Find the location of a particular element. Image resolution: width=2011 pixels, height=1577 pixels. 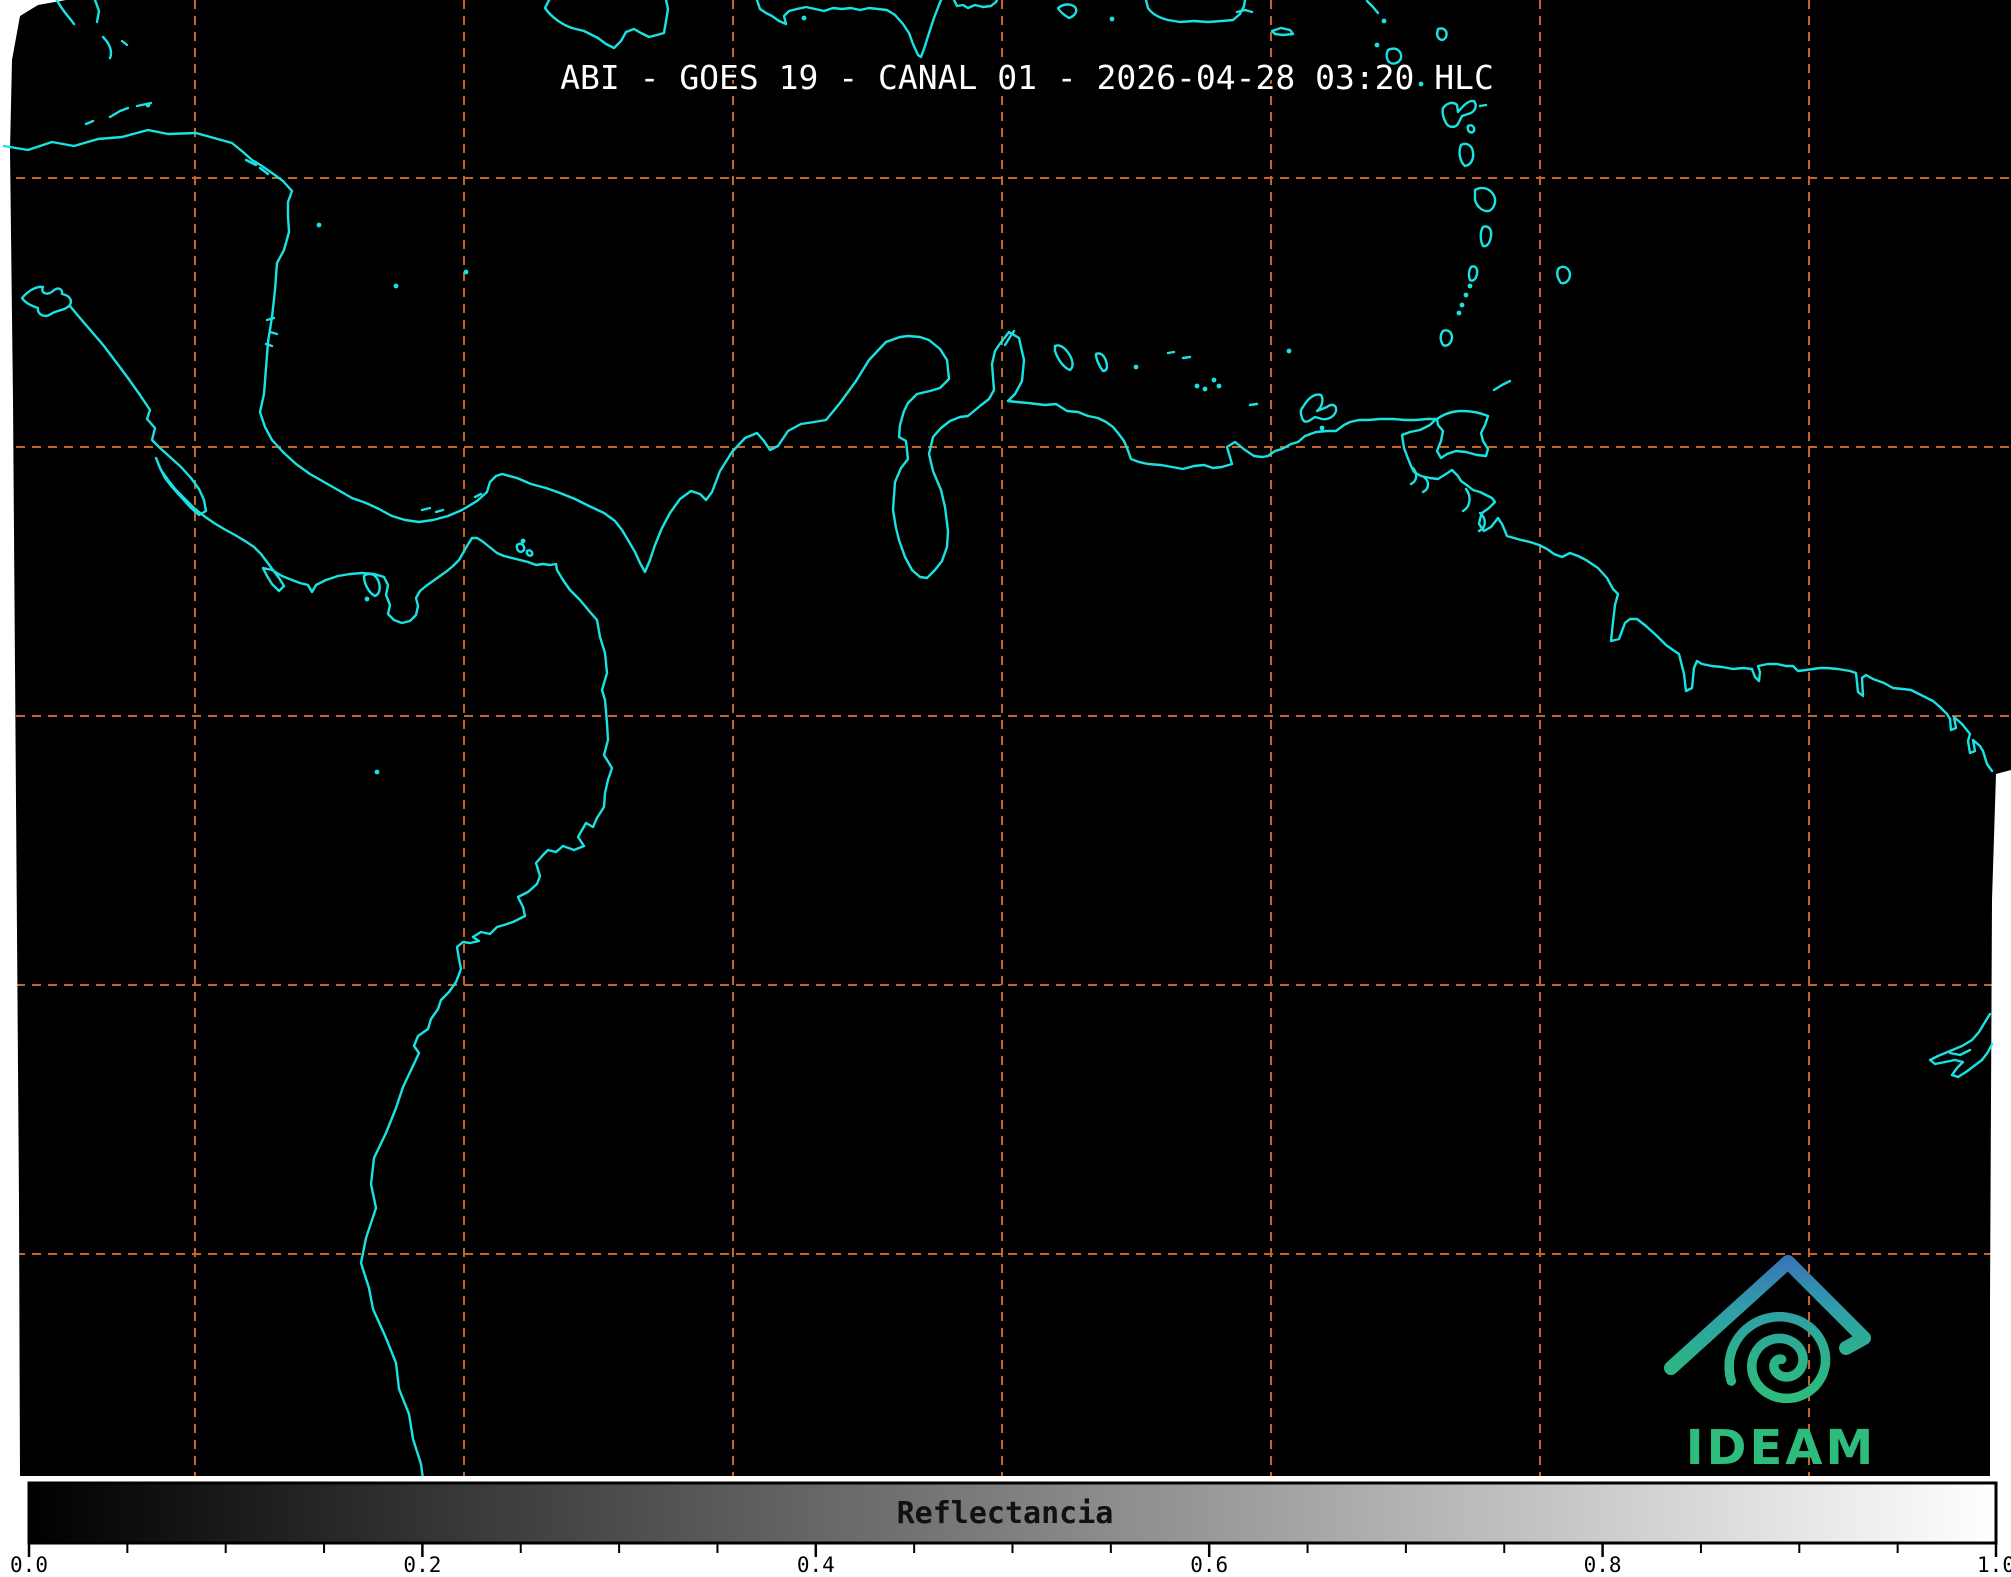

colorbar-tick-label: 1.0 is located at coordinates (1994, 1565).